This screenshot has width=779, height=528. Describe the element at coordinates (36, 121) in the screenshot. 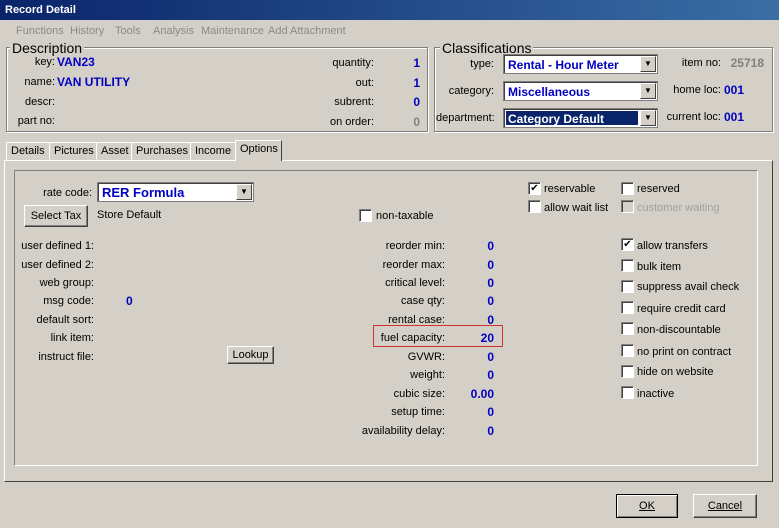

I see `part-no-label: part no:` at that location.